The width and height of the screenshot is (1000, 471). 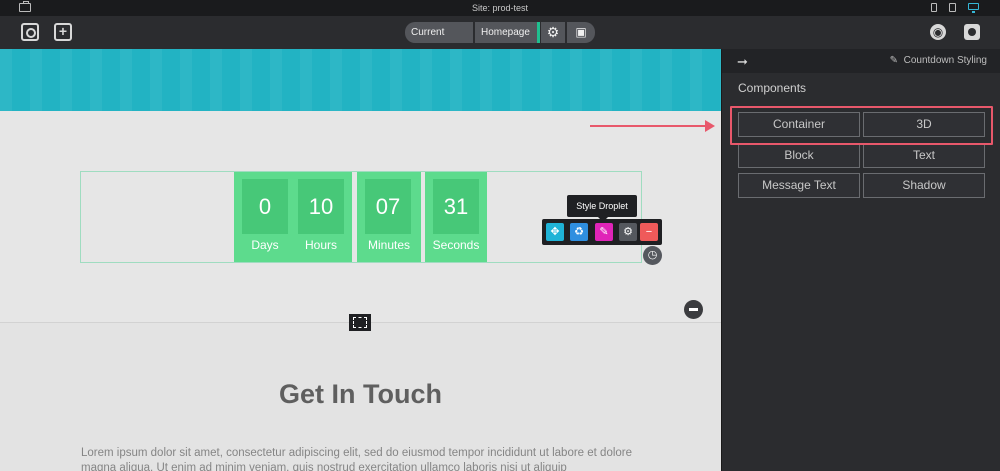 I want to click on annotation-highlight-box, so click(x=861, y=125).